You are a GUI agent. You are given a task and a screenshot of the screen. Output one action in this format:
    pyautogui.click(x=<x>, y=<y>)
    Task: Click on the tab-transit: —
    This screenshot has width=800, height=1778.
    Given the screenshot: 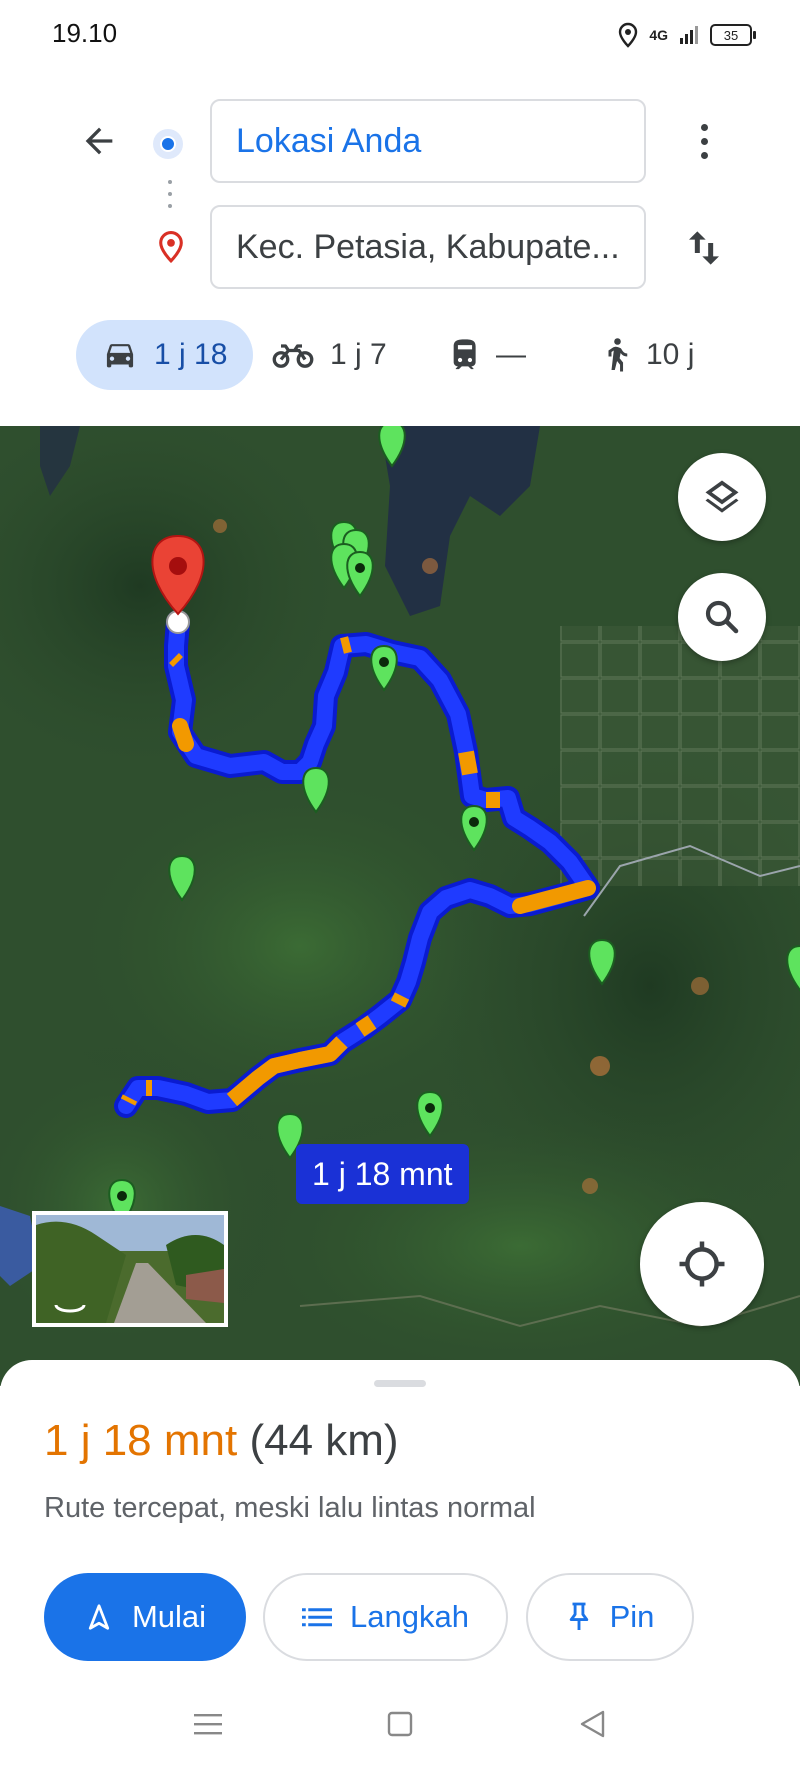 What is the action you would take?
    pyautogui.click(x=488, y=355)
    